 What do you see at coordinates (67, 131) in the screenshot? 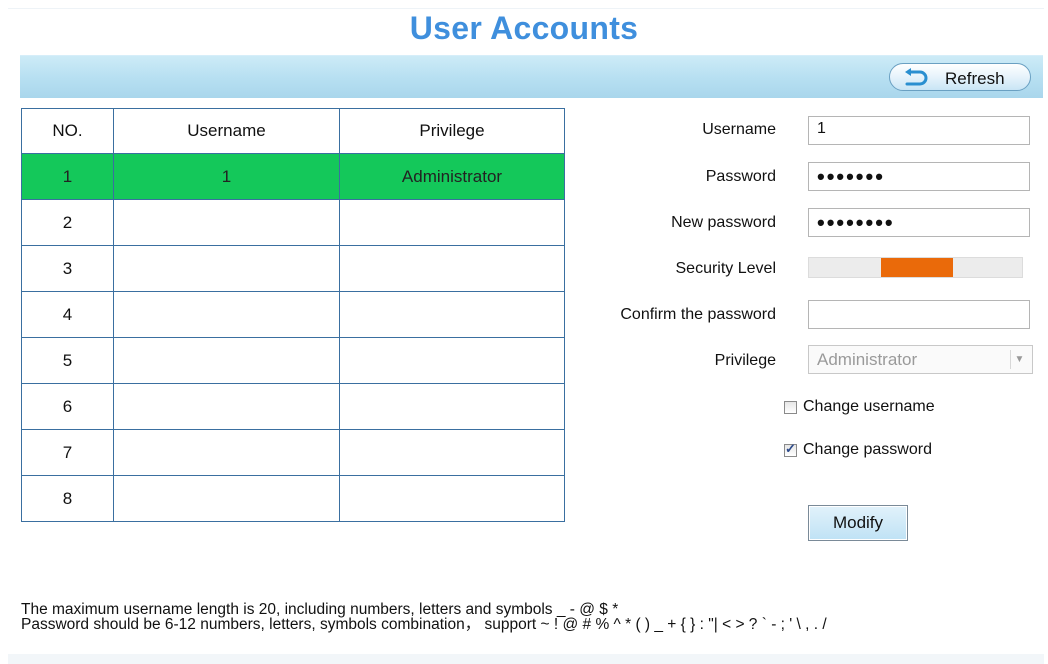
I see `column-header-no: NO.` at bounding box center [67, 131].